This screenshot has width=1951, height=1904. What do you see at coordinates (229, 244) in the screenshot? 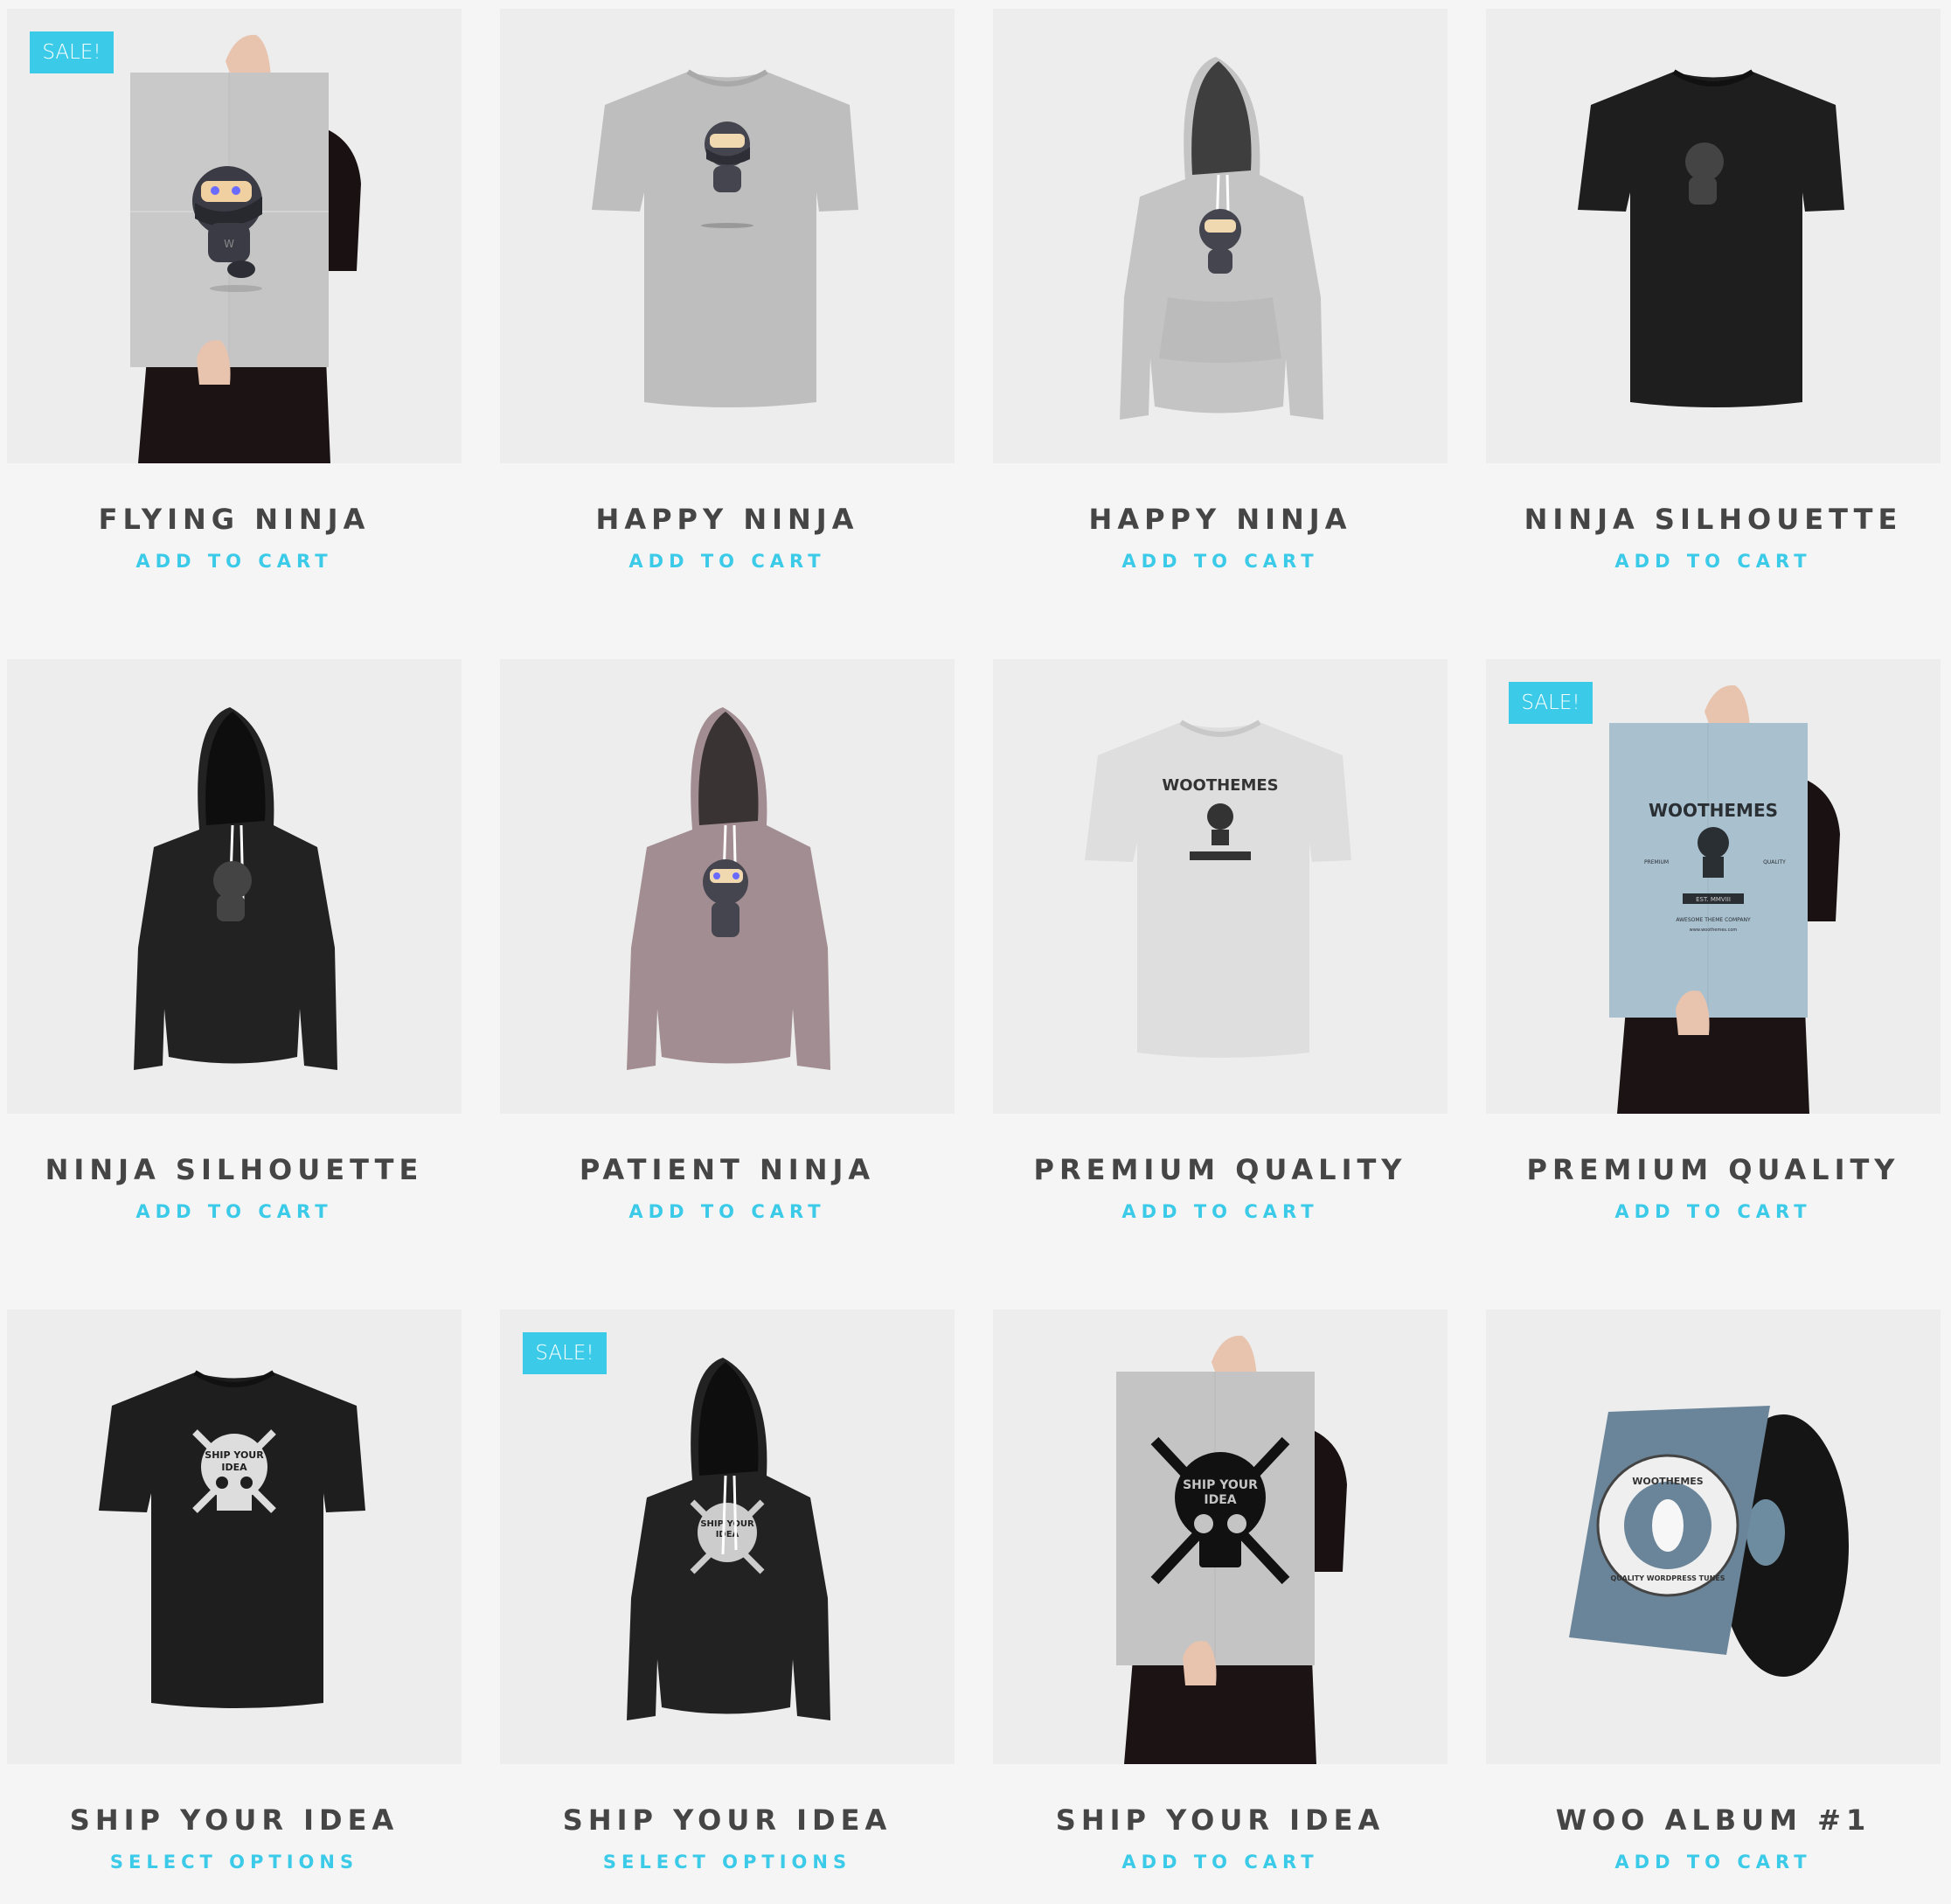
I see `svg-text: W` at bounding box center [229, 244].